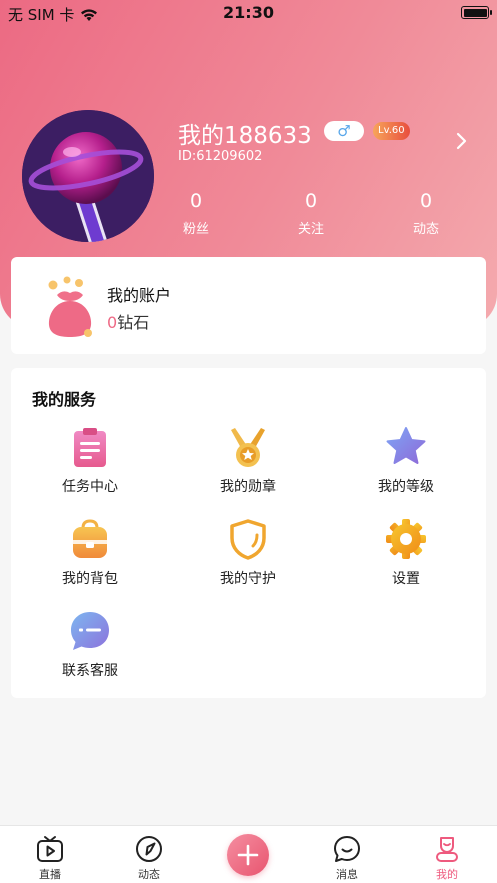  I want to click on diamond-balance: 0钻石, so click(128, 321).